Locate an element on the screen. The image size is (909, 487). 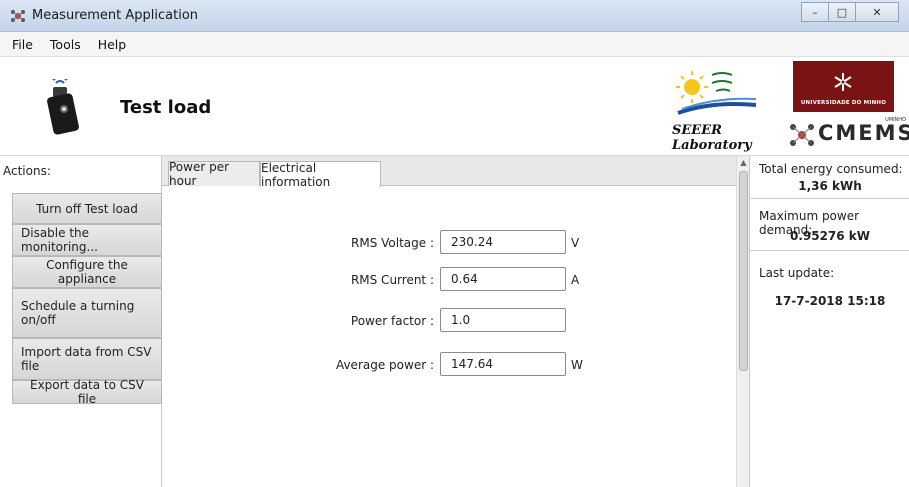
rms-voltage-field: 230.24 is located at coordinates (503, 242).